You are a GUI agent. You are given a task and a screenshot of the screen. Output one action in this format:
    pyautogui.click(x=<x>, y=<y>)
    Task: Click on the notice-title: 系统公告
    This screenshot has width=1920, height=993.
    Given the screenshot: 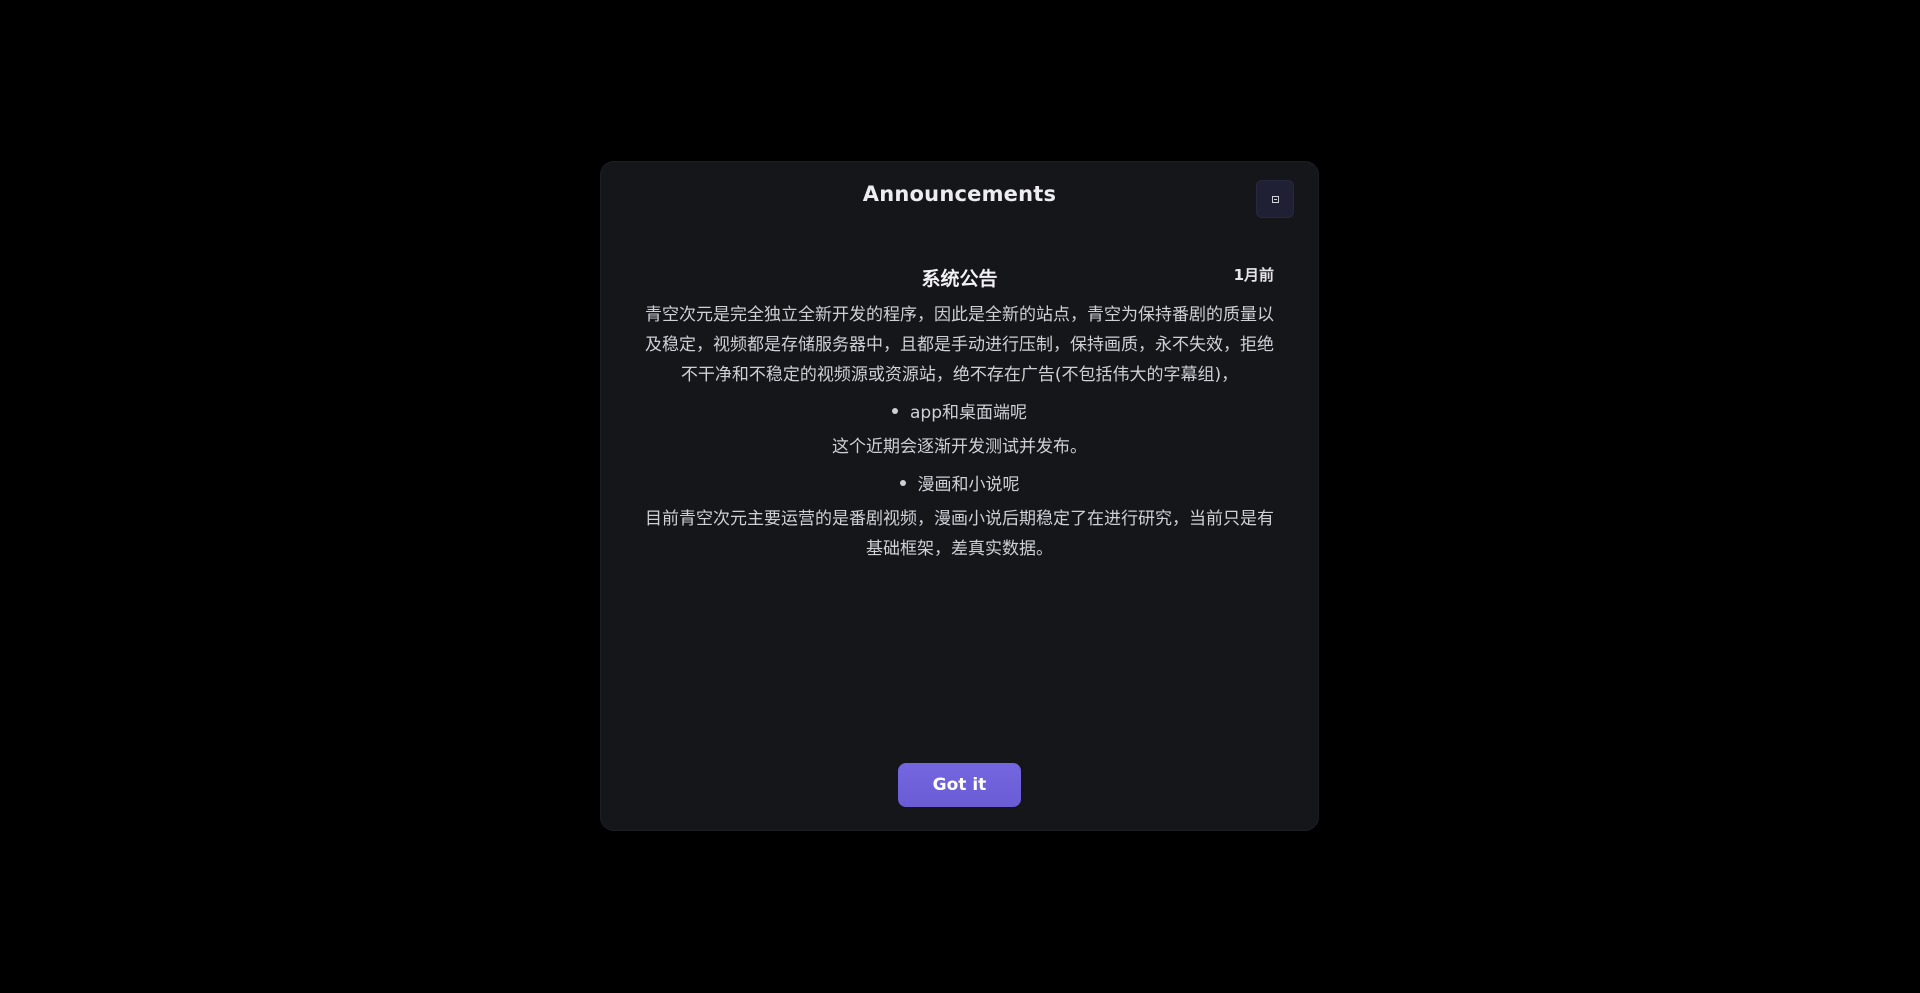 What is the action you would take?
    pyautogui.click(x=959, y=279)
    